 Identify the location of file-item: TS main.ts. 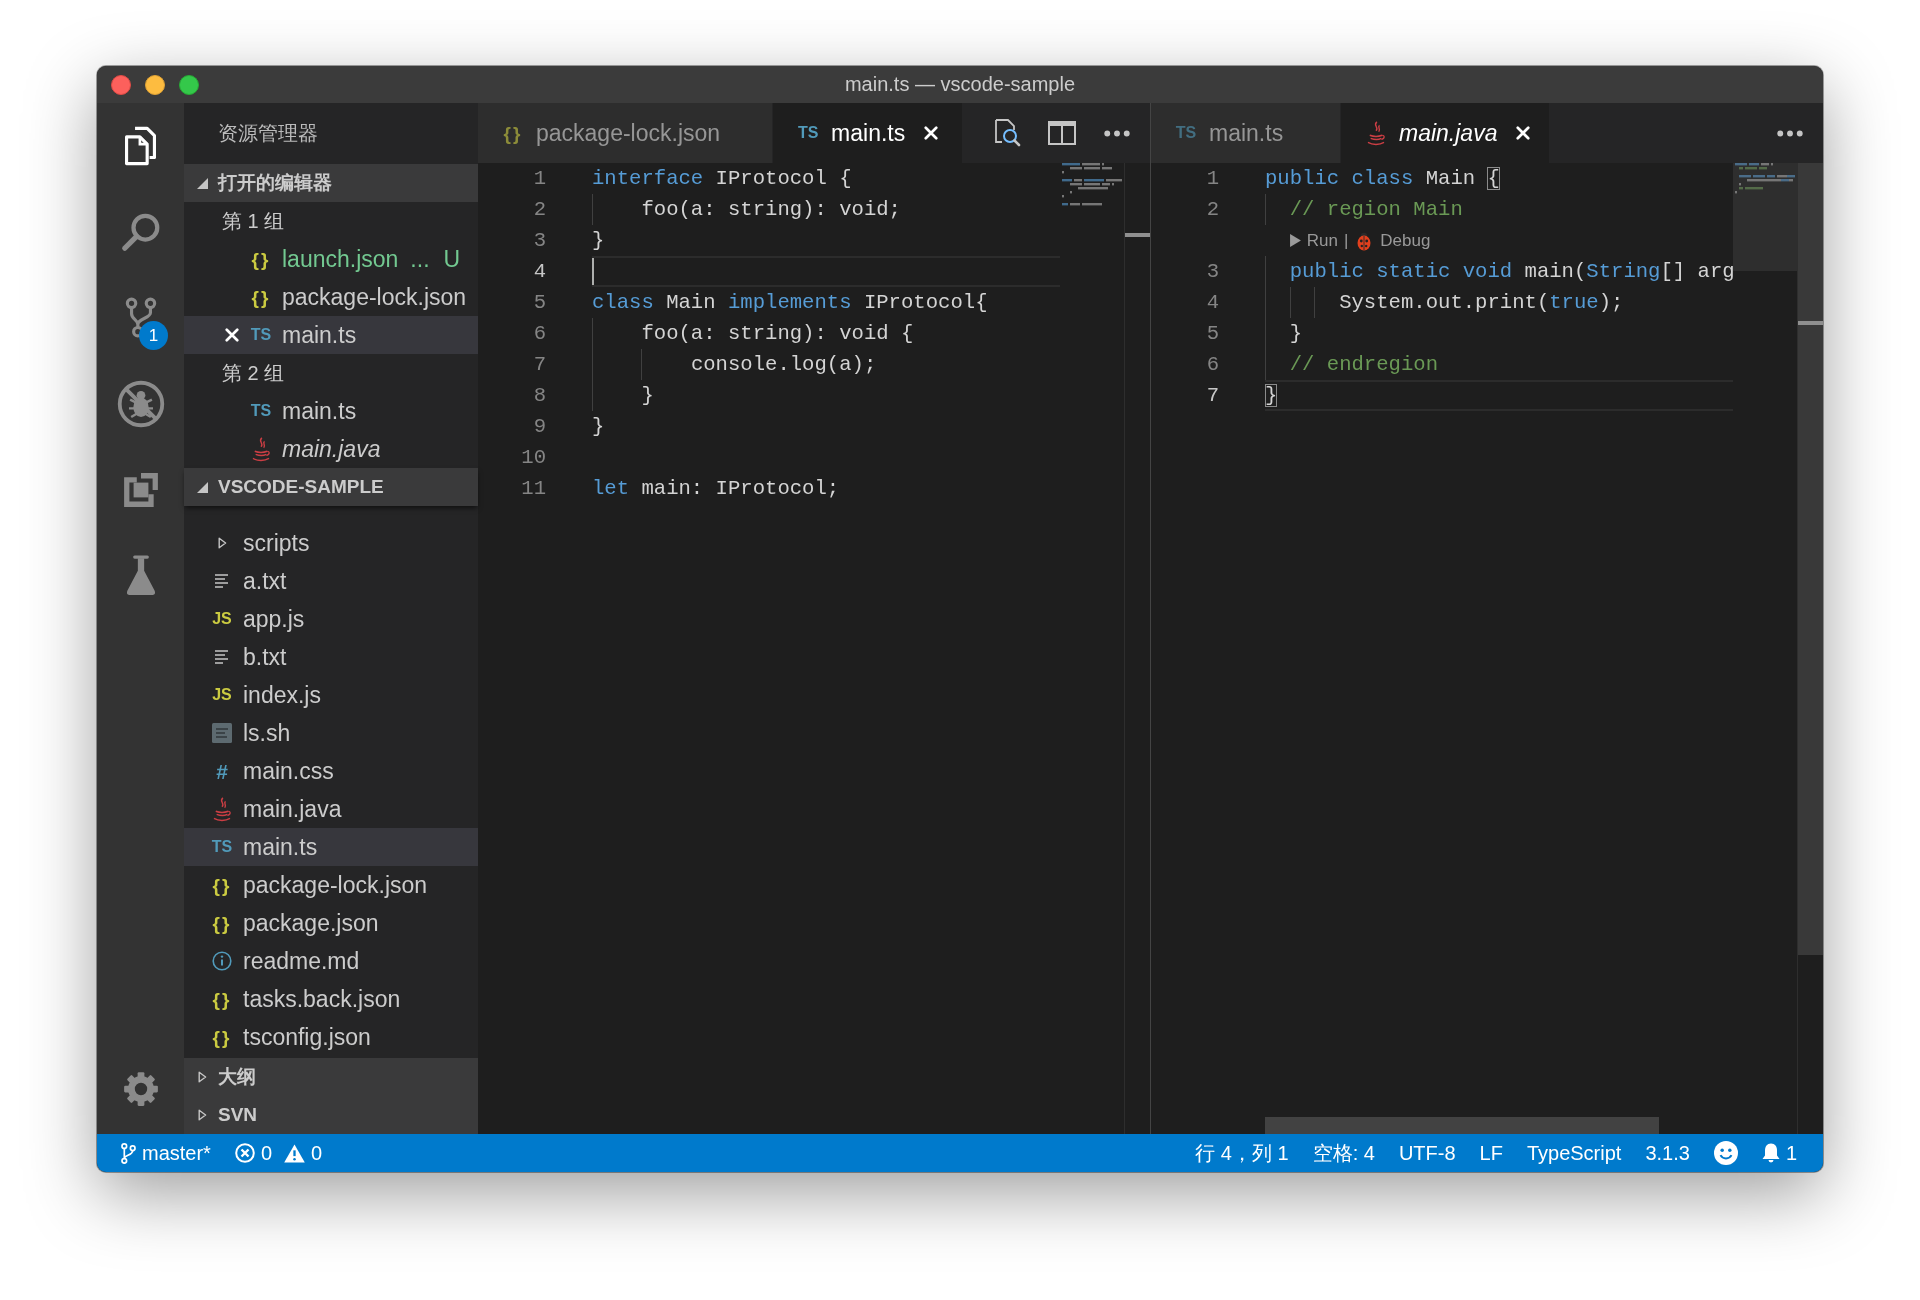
(331, 847).